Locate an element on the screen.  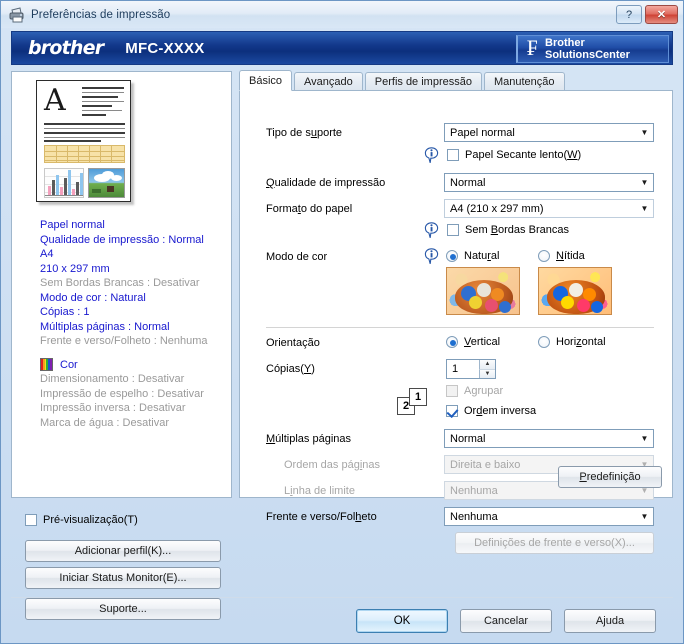
summary-paper-size: A4 is located at coordinates (47, 254).